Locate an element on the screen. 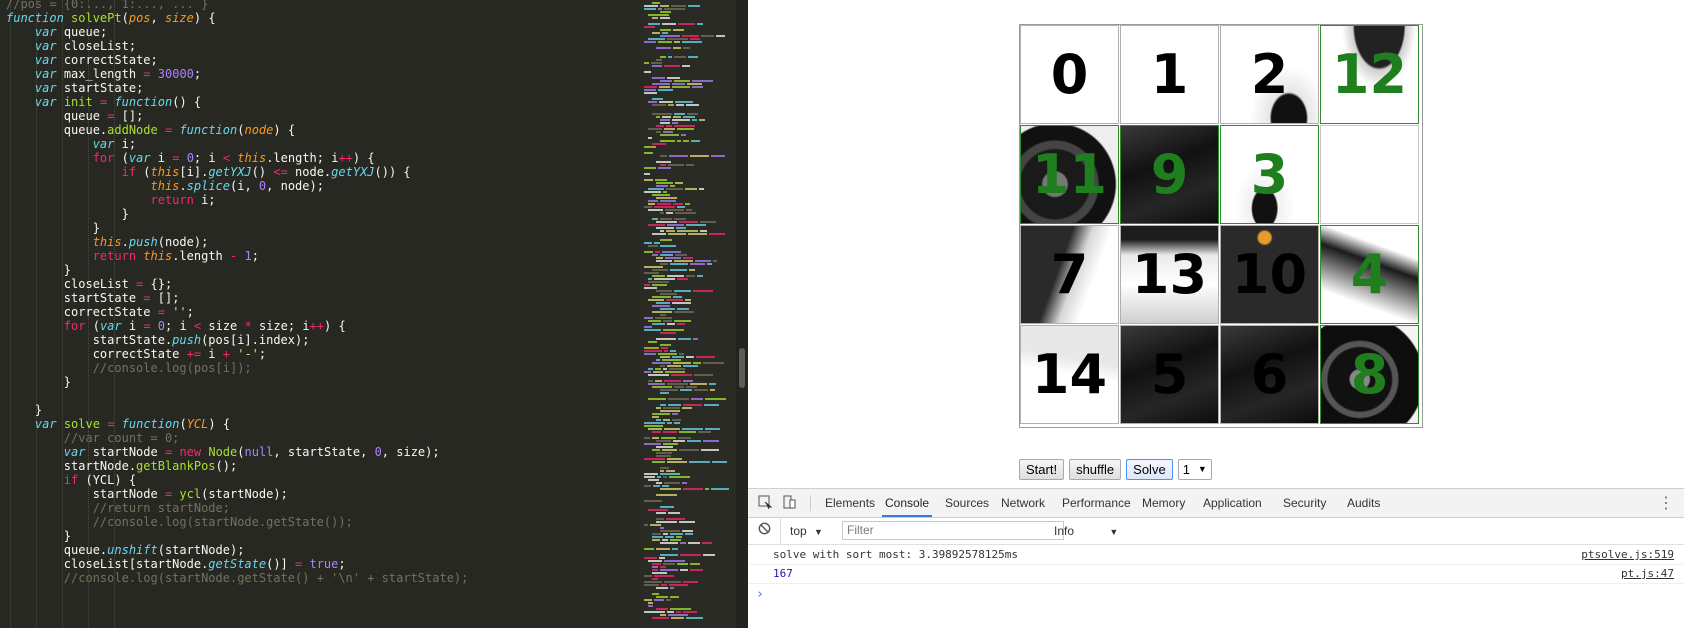  puzzle-tile: 3 is located at coordinates (1269, 174).